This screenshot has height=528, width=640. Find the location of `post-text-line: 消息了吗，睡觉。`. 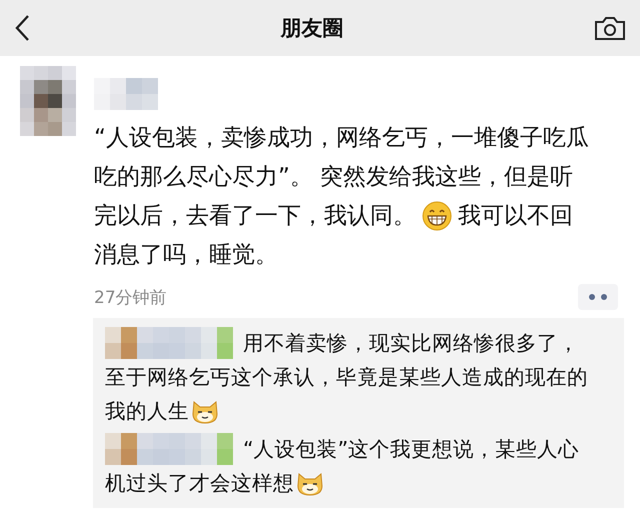

post-text-line: 消息了吗，睡觉。 is located at coordinates (186, 255).